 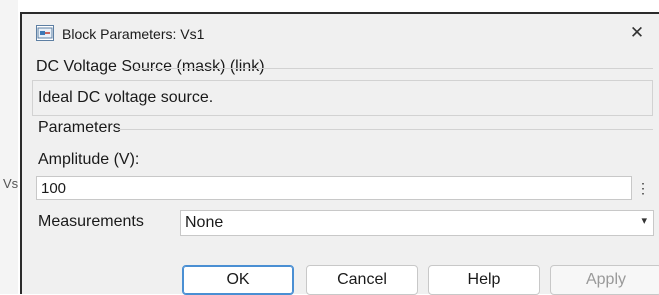 I want to click on ok-button: OK, so click(x=238, y=280).